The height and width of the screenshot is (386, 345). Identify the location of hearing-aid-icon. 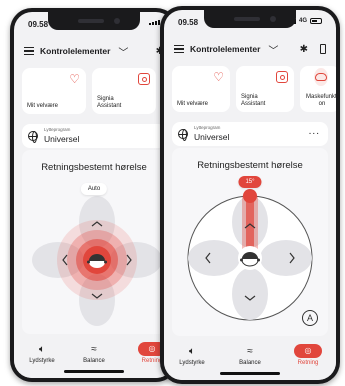
(323, 49).